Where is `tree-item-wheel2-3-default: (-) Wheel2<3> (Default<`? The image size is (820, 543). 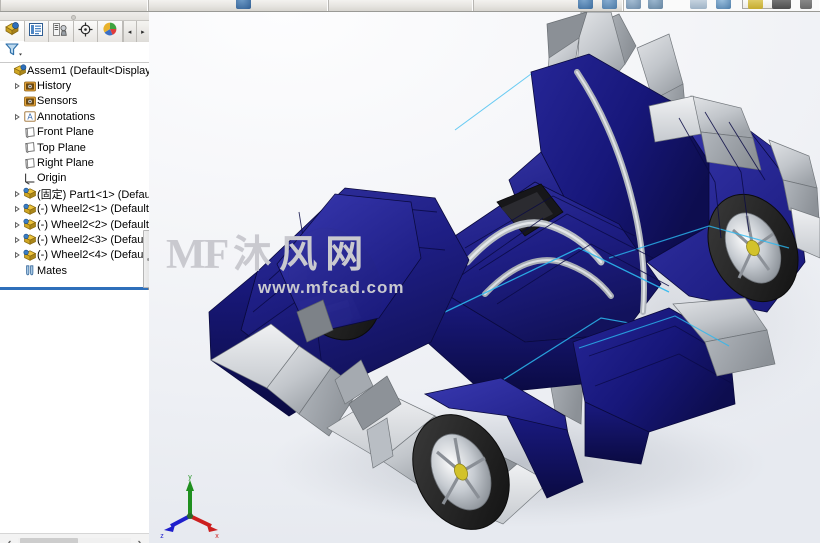 tree-item-wheel2-3-default: (-) Wheel2<3> (Default< is located at coordinates (74, 239).